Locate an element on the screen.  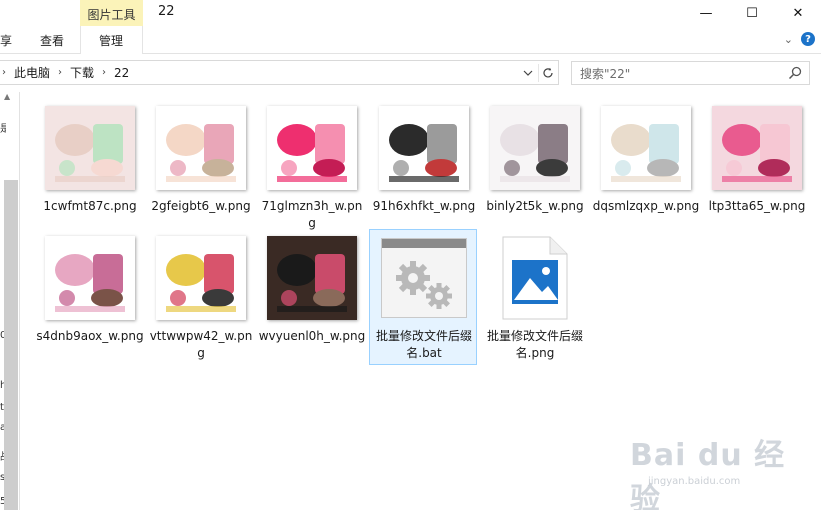
tab-manage: 管理 is located at coordinates (111, 40).